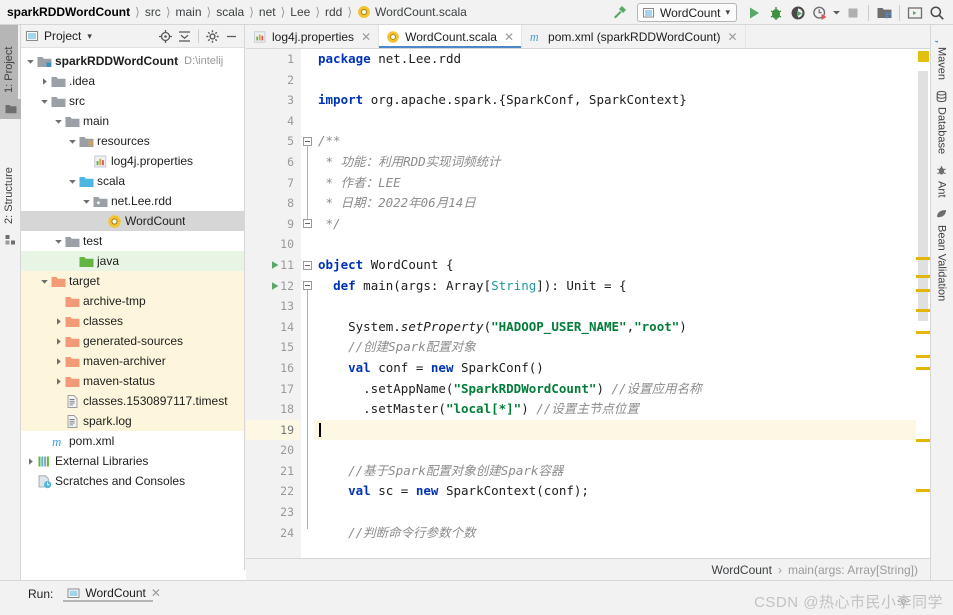  What do you see at coordinates (189, 12) in the screenshot?
I see `breadcrumb-item-main: main` at bounding box center [189, 12].